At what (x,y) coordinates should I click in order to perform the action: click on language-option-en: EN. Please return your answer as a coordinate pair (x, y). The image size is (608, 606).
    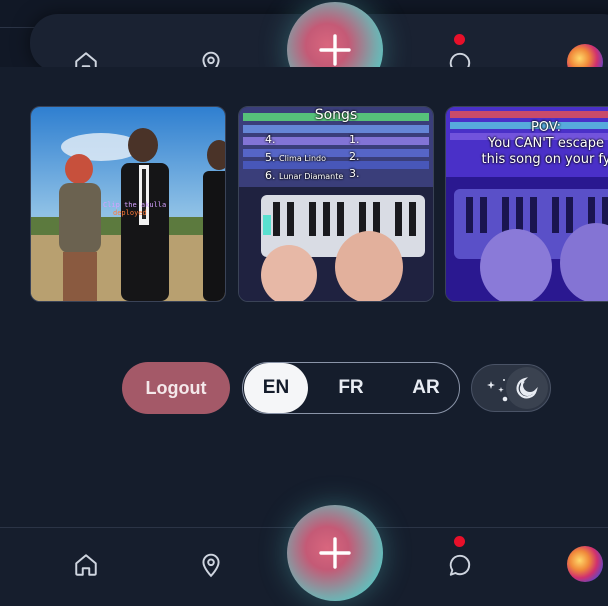
    Looking at the image, I should click on (276, 388).